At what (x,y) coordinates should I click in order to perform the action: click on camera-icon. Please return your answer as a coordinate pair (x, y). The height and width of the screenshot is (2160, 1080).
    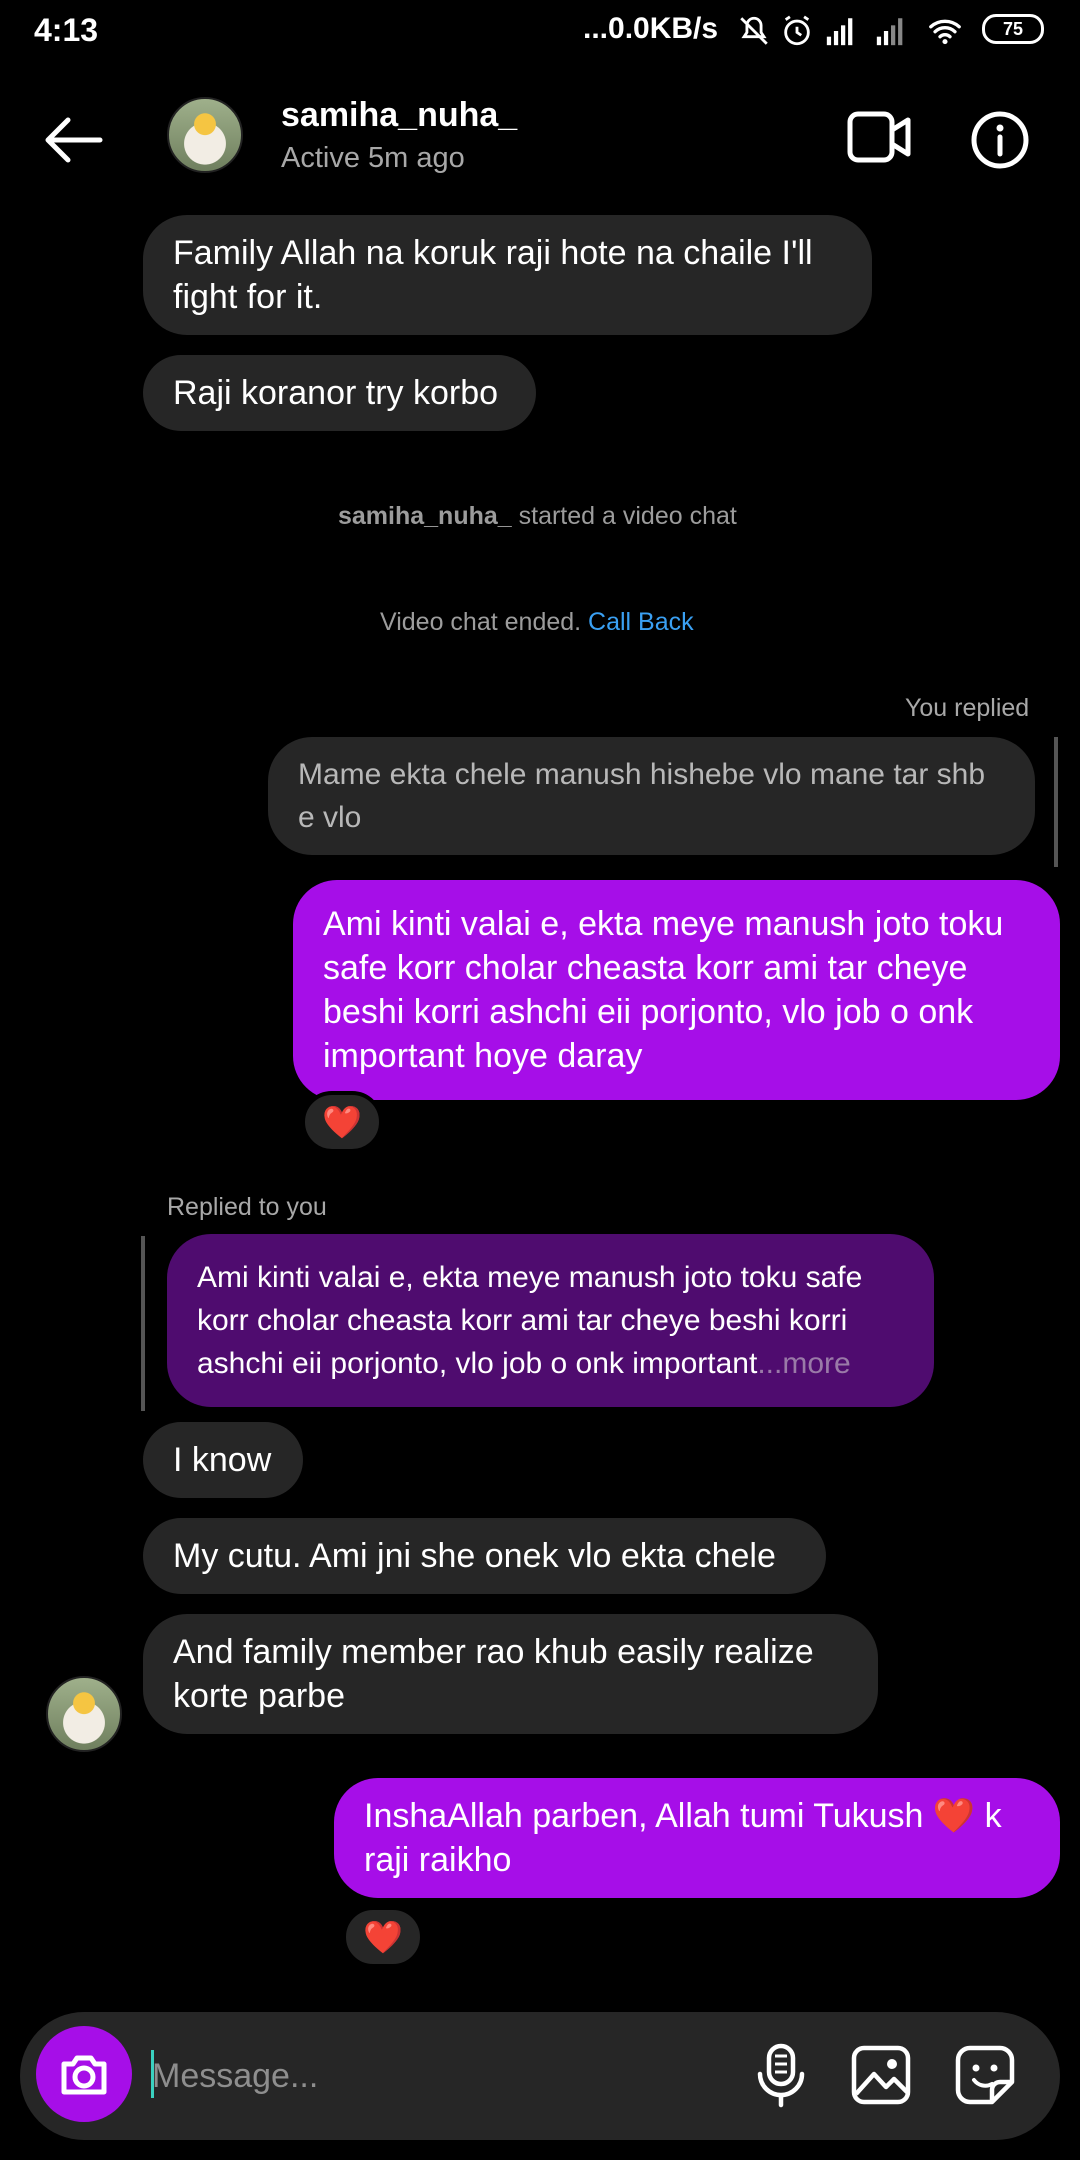
    Looking at the image, I should click on (84, 2075).